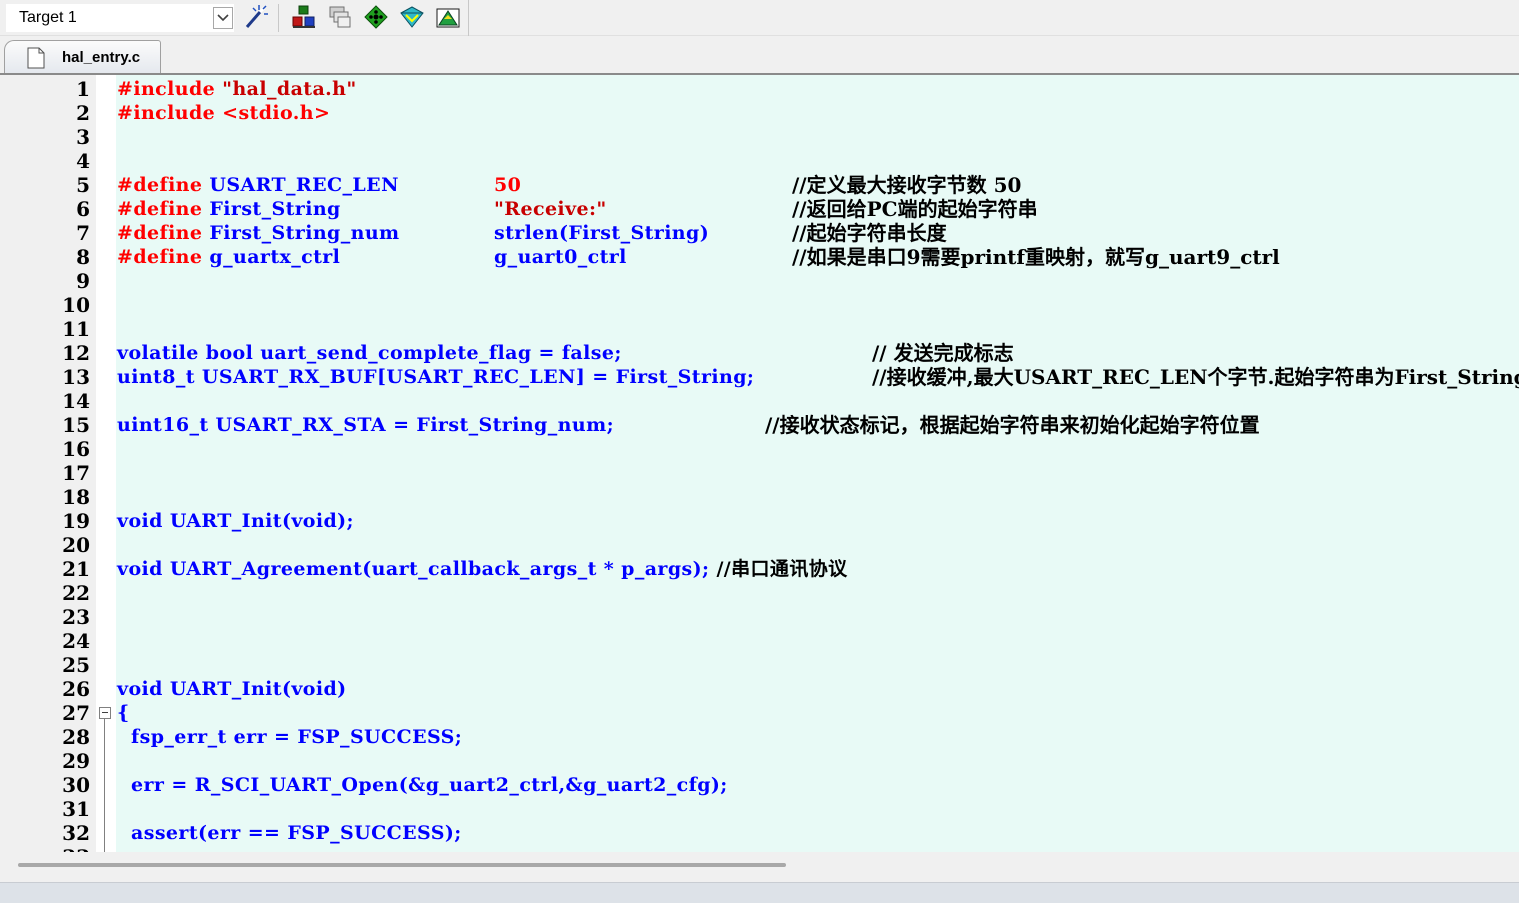  I want to click on code-line: 18, so click(759, 497).